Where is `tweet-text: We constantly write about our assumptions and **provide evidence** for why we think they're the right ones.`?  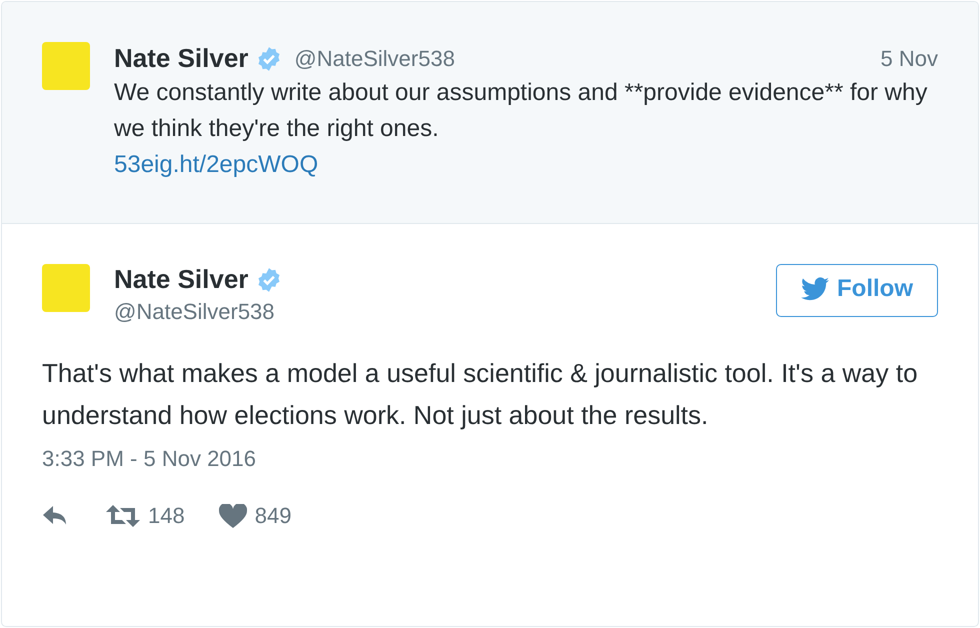 tweet-text: We constantly write about our assumptions and **provide evidence** for why we think they're the right ones. is located at coordinates (521, 111).